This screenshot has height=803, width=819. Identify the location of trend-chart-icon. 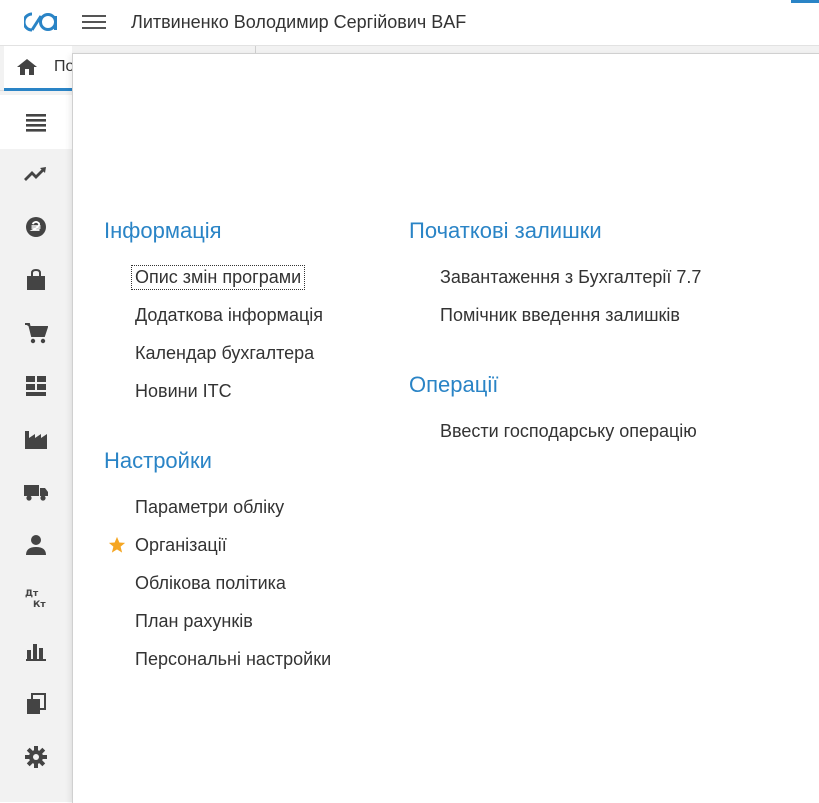
(35, 174).